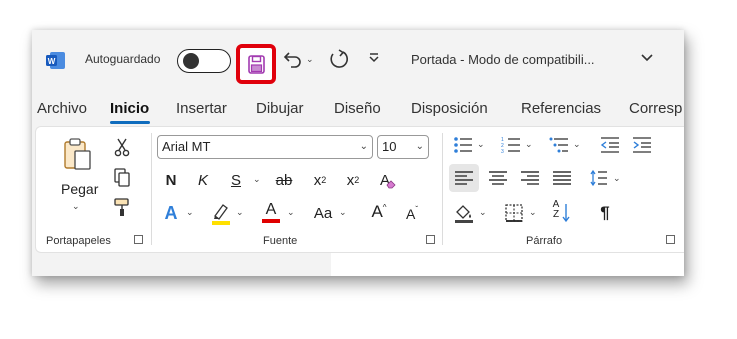 This screenshot has width=737, height=339. What do you see at coordinates (291, 212) in the screenshot?
I see `font-color-dropdown-chevron-icon: ⌄` at bounding box center [291, 212].